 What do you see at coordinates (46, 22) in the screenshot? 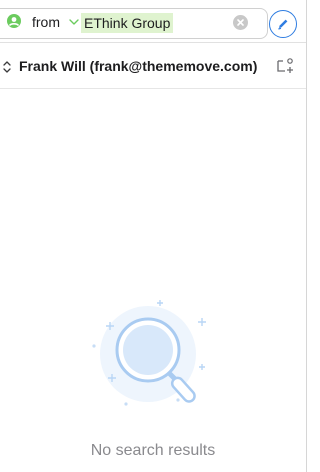
I see `search-token-label: from` at bounding box center [46, 22].